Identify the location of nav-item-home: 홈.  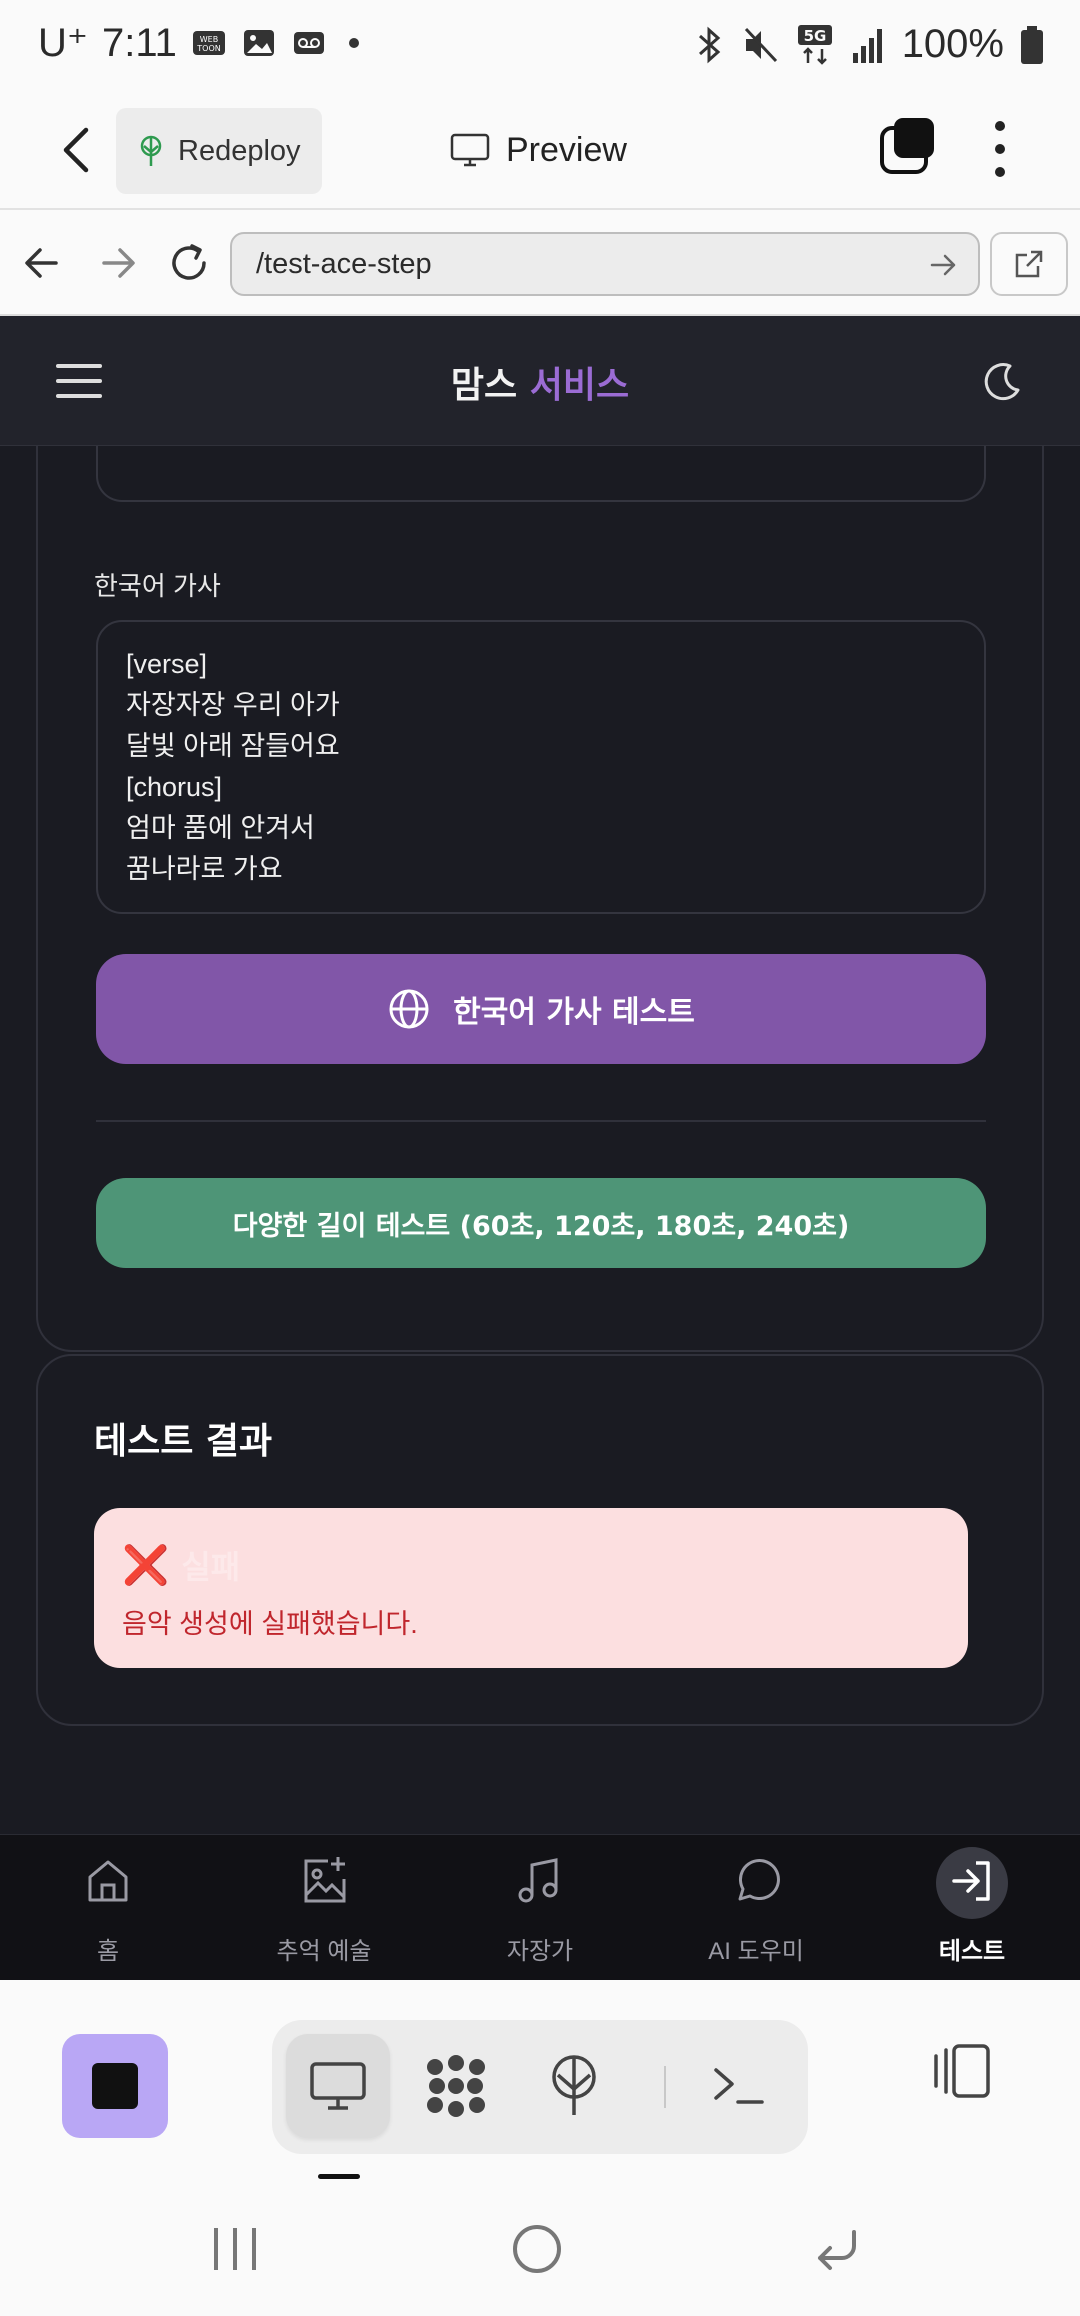
(108, 1908).